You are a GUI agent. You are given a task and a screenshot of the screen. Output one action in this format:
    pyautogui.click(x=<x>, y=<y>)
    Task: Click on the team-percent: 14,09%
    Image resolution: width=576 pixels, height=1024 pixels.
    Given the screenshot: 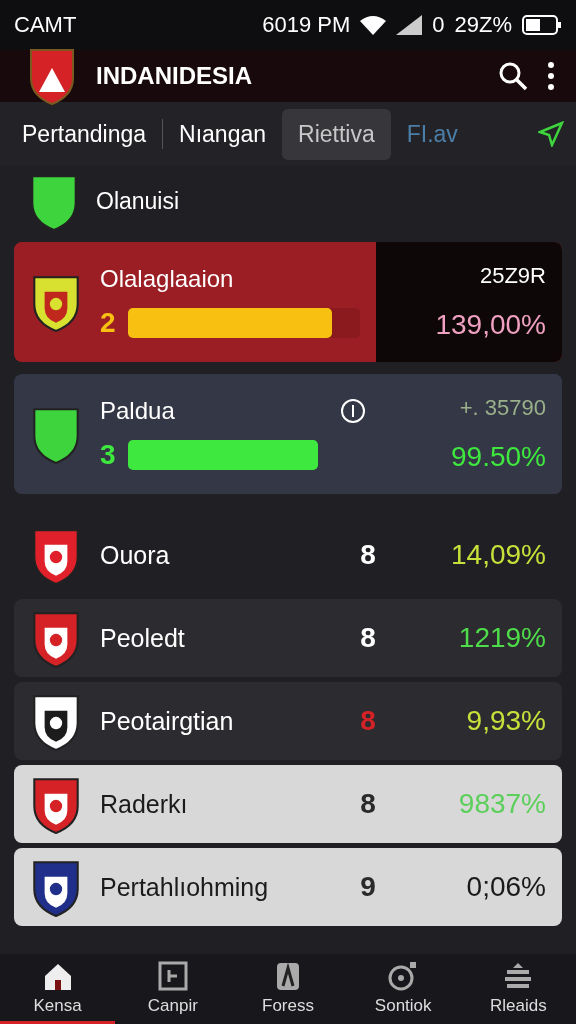 What is the action you would take?
    pyautogui.click(x=498, y=555)
    